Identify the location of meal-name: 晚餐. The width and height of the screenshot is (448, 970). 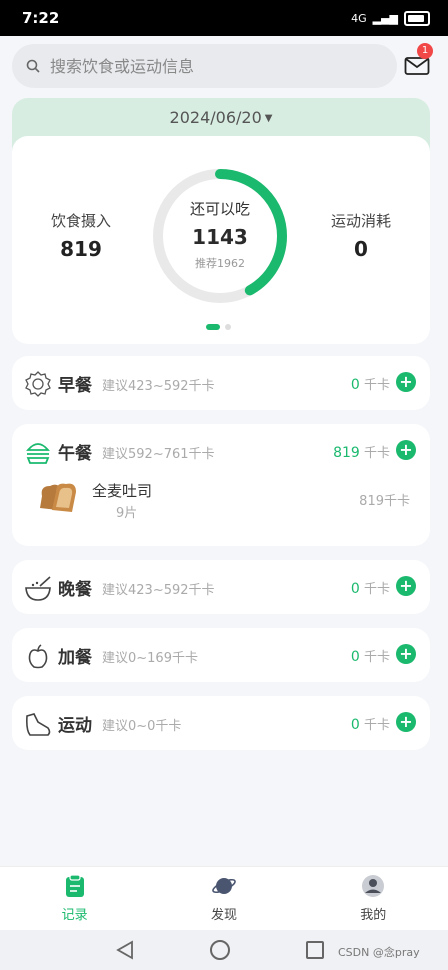
(75, 590).